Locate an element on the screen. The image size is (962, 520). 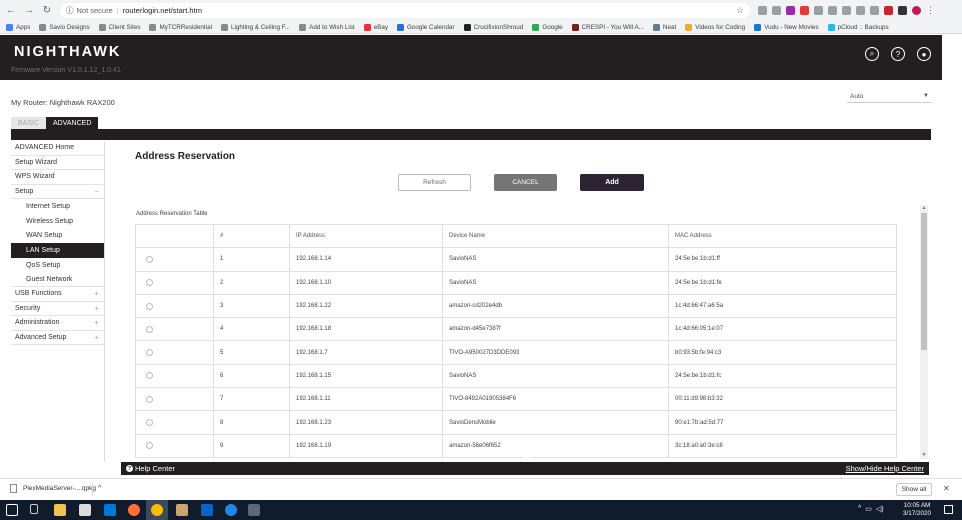
collapse-icon: − is located at coordinates (96, 191).